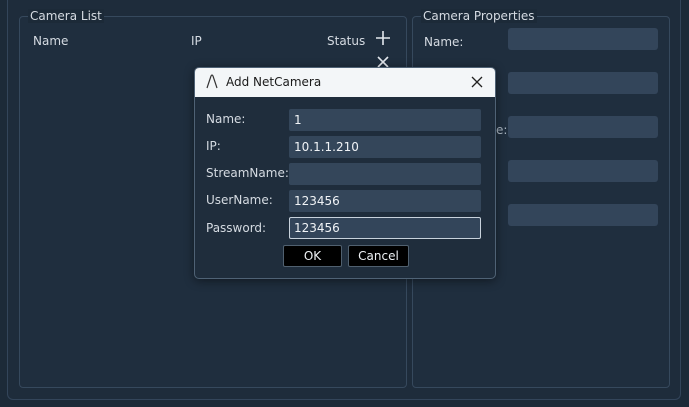 This screenshot has width=689, height=407. I want to click on close-icon, so click(477, 82).